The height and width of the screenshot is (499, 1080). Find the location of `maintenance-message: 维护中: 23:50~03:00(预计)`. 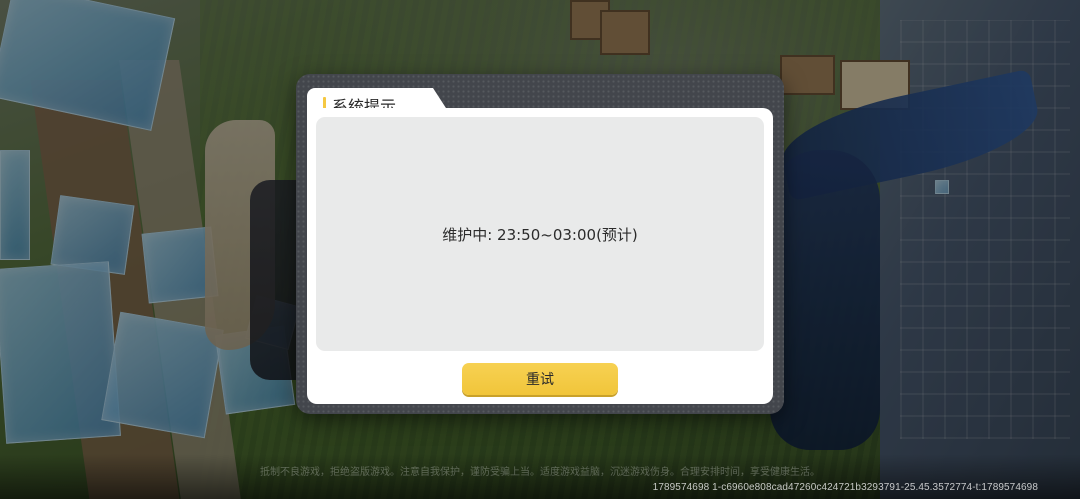

maintenance-message: 维护中: 23:50~03:00(预计) is located at coordinates (540, 234).